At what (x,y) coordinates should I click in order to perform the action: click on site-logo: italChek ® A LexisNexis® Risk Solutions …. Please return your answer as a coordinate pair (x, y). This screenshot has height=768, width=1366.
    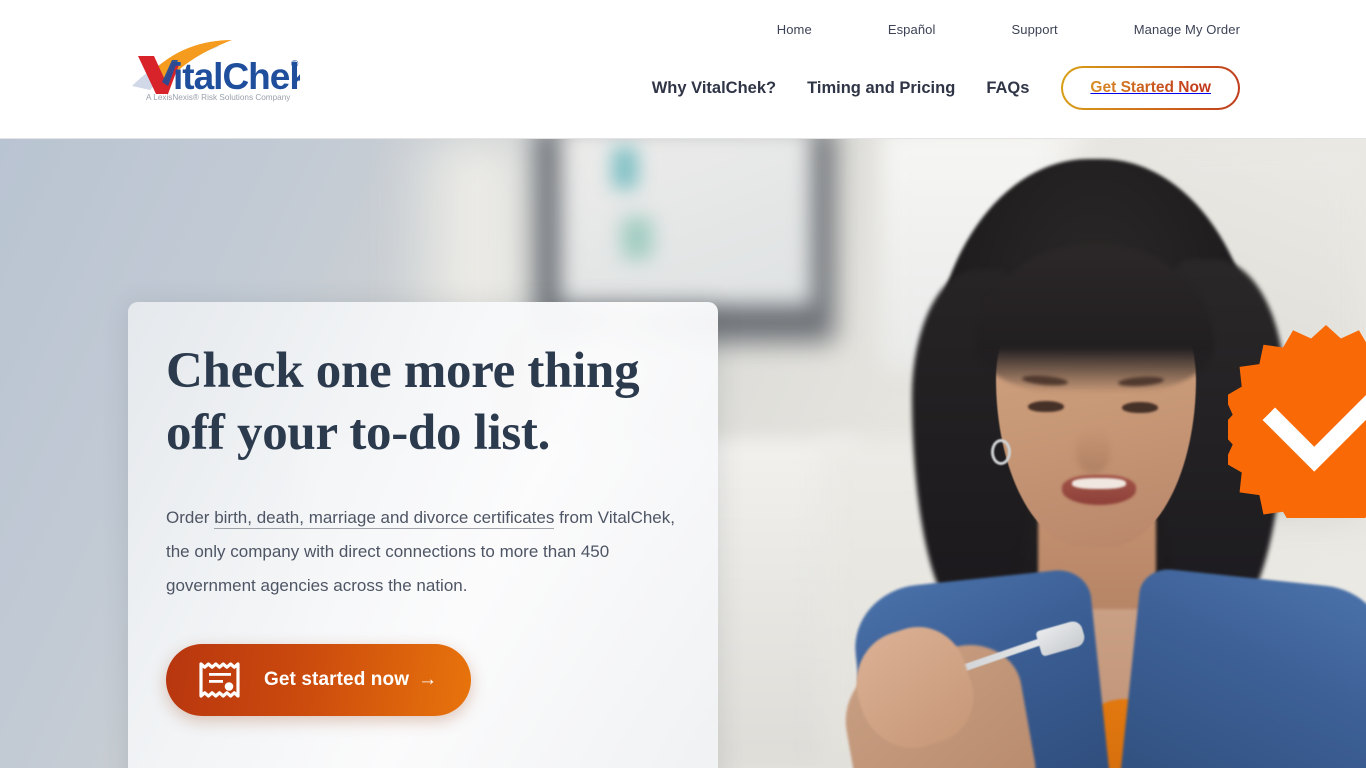
    Looking at the image, I should click on (214, 71).